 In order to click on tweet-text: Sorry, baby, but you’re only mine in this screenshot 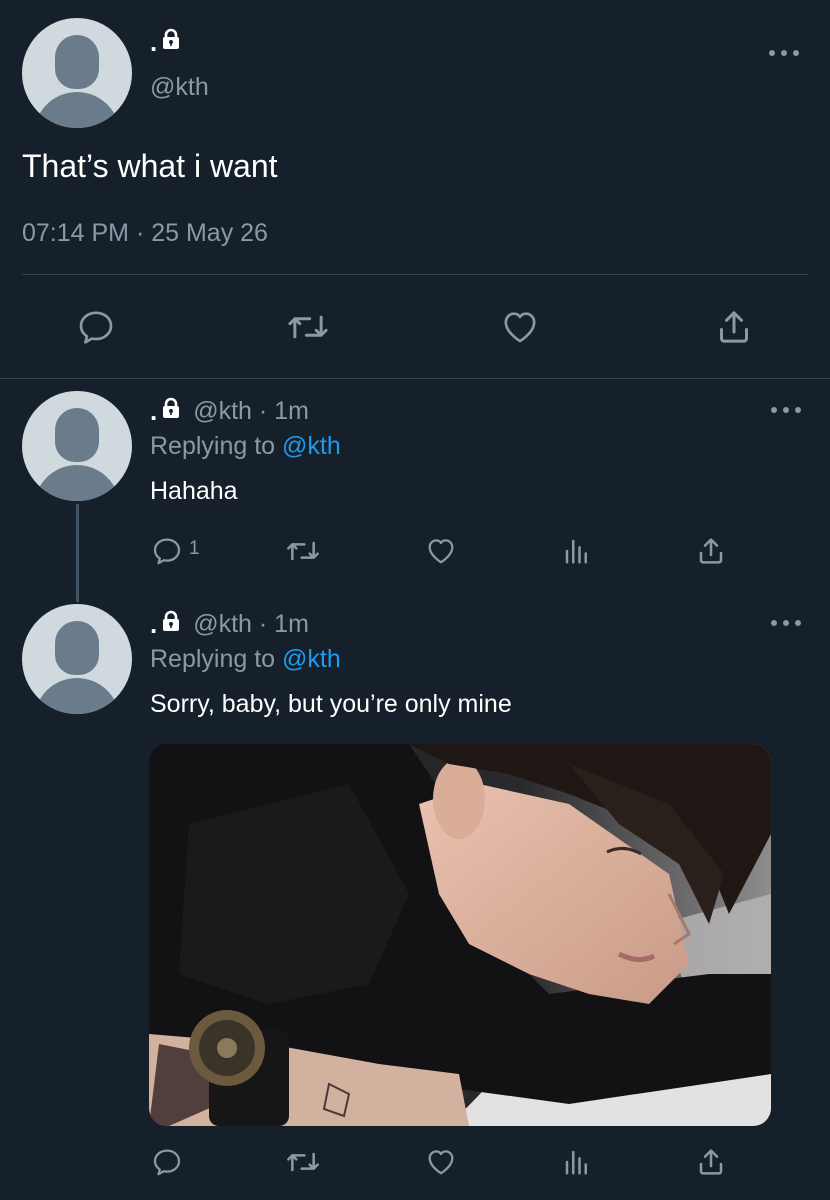, I will do `click(331, 704)`.